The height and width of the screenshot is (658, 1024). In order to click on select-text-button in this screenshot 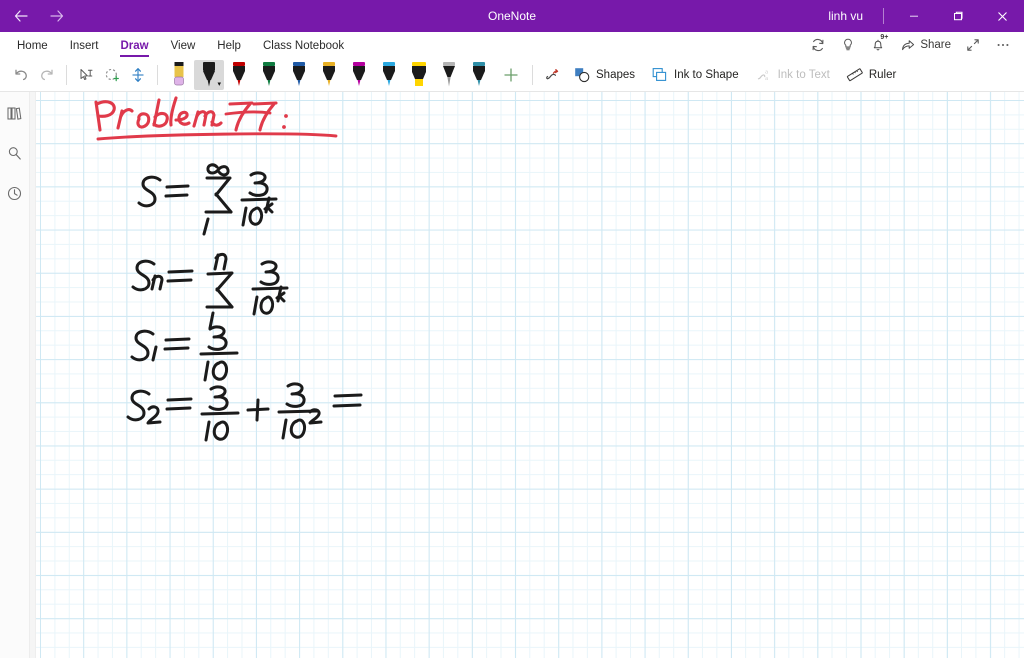, I will do `click(86, 75)`.